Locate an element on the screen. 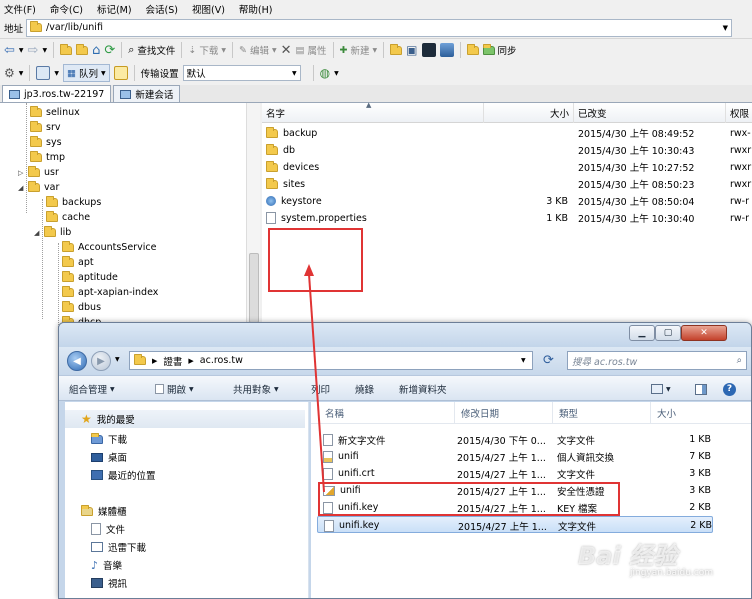  baidu-watermark-url: jingyan.baidu.com is located at coordinates (672, 573).